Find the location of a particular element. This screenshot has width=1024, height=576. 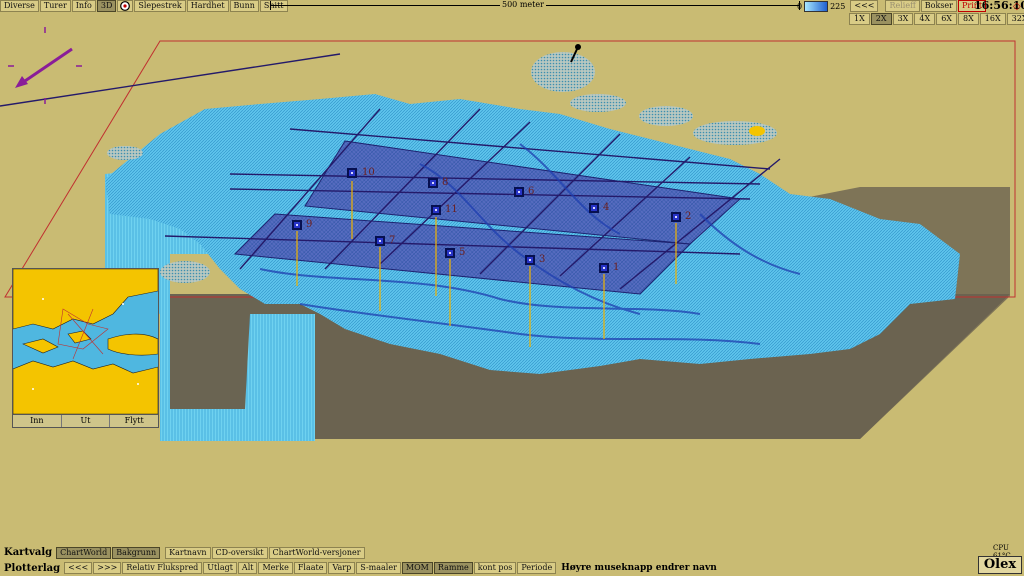

cd-oversikt-button: CD-oversikt is located at coordinates (239, 552).